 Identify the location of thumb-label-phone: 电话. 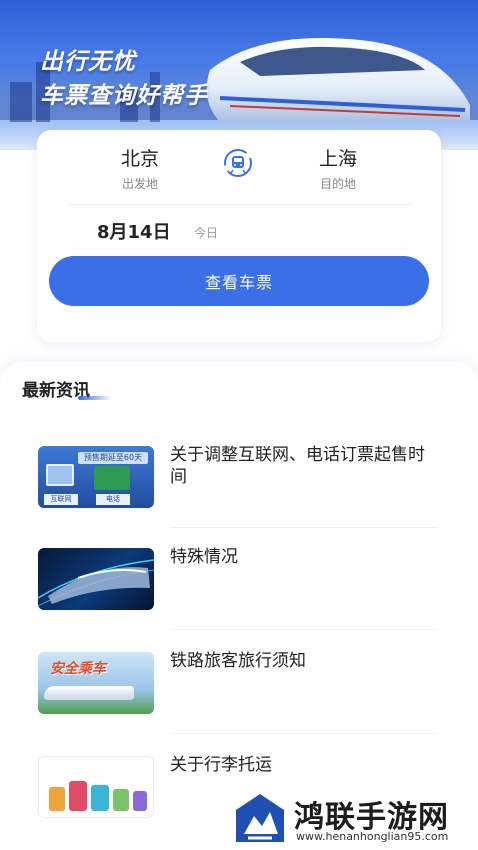
(113, 499).